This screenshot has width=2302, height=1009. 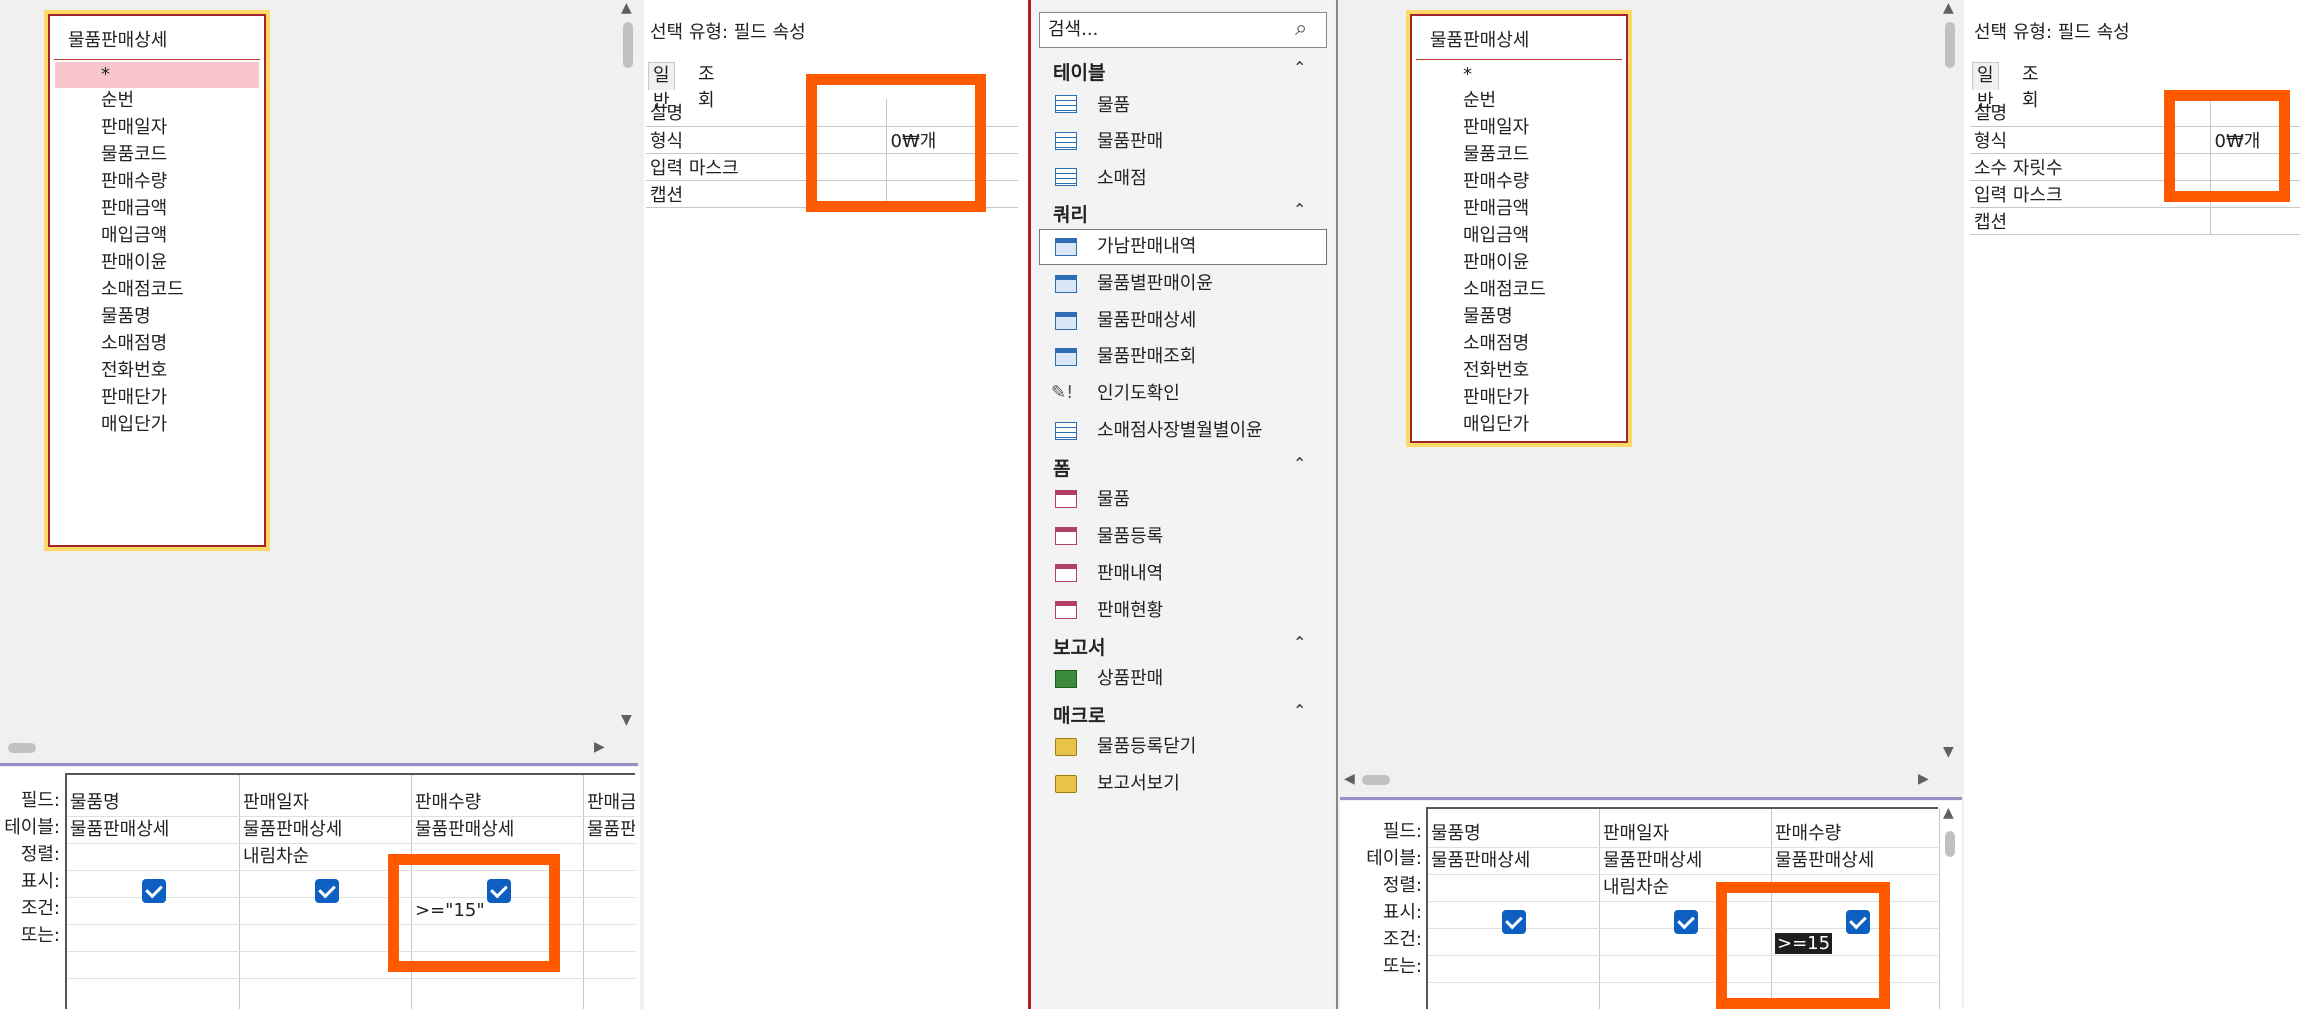 I want to click on left-pane-splitter, so click(x=319, y=764).